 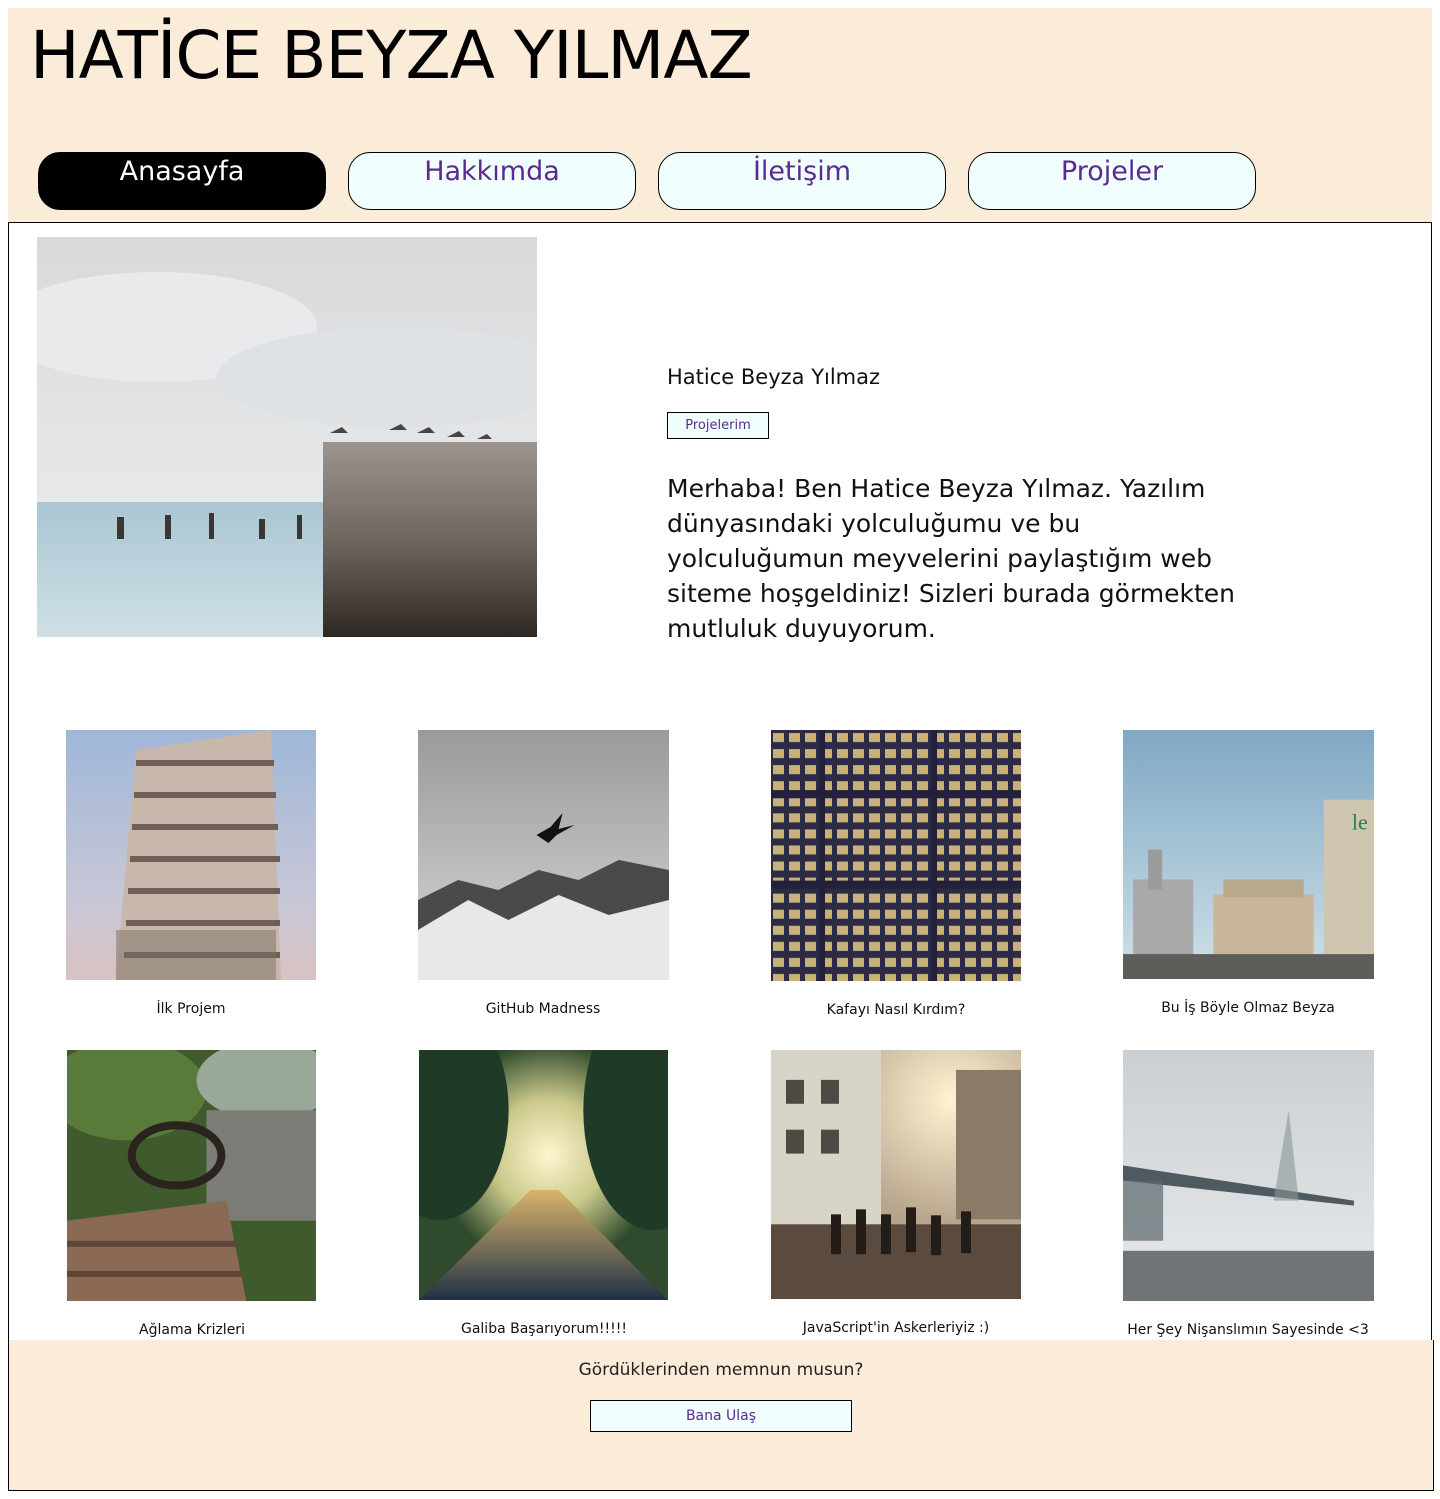 I want to click on project-image-city-street, so click(x=896, y=1174).